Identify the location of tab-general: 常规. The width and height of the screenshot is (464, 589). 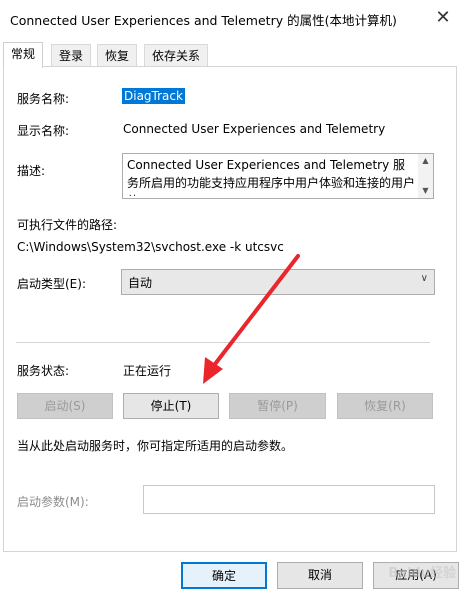
(23, 55).